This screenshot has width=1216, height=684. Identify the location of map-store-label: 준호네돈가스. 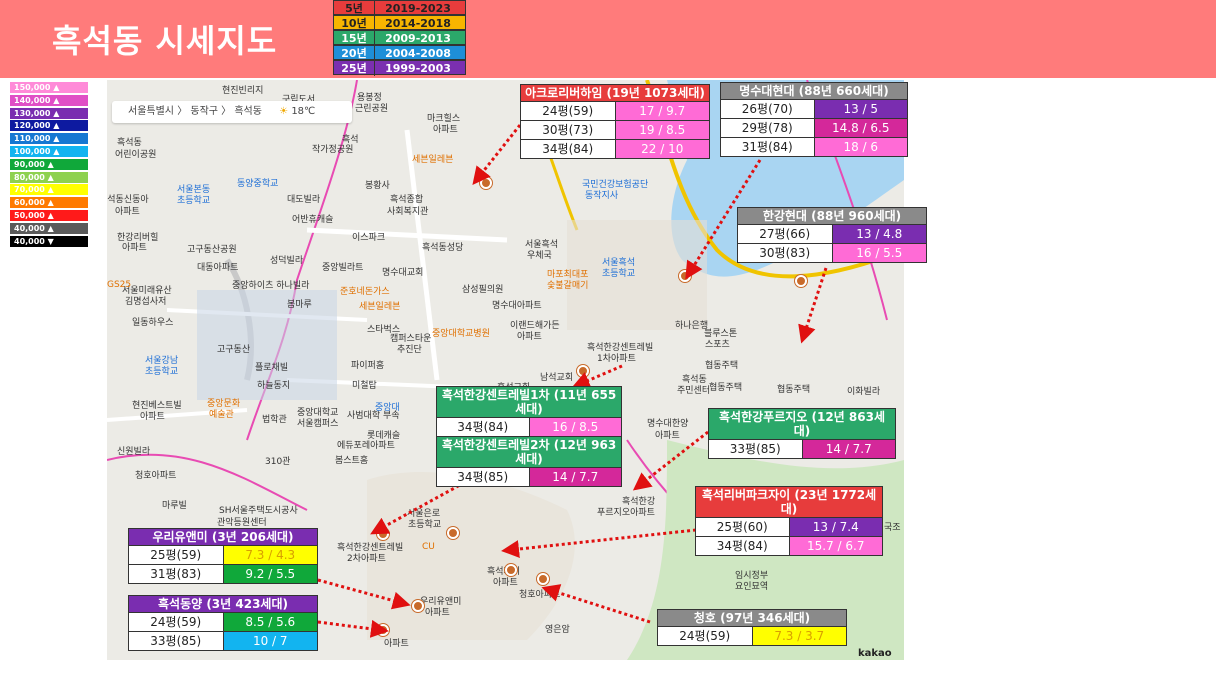
(365, 290).